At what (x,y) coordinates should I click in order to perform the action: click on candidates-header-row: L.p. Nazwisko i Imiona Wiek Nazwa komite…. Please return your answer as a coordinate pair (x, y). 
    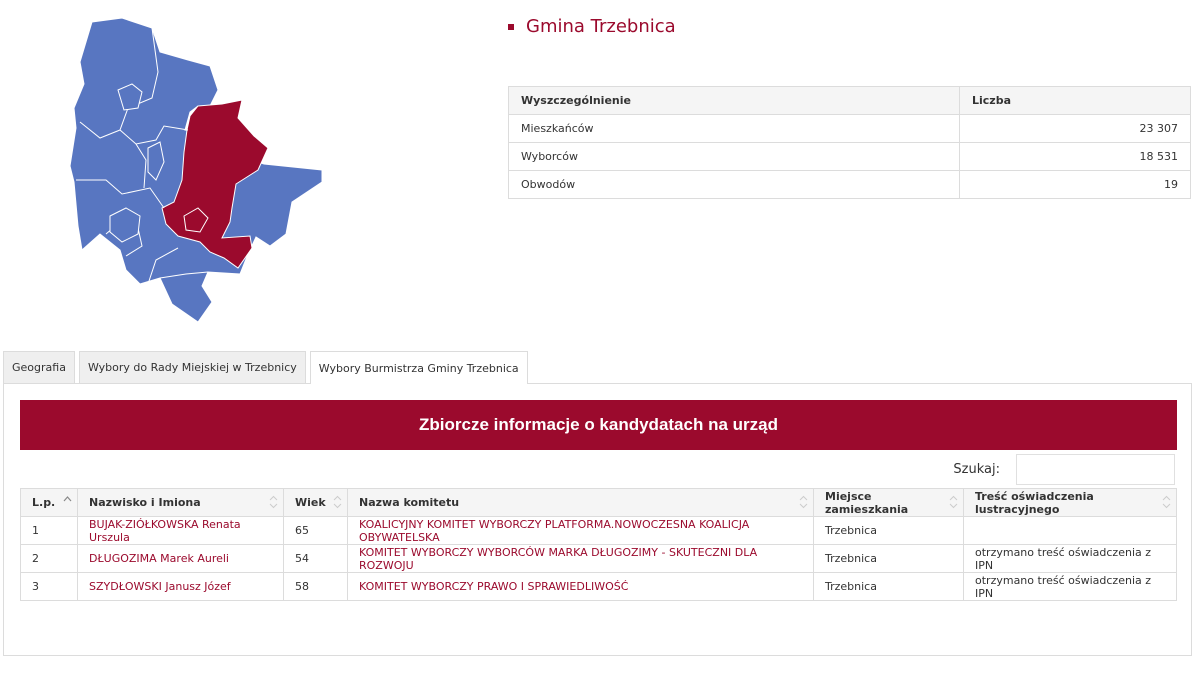
    Looking at the image, I should click on (598, 502).